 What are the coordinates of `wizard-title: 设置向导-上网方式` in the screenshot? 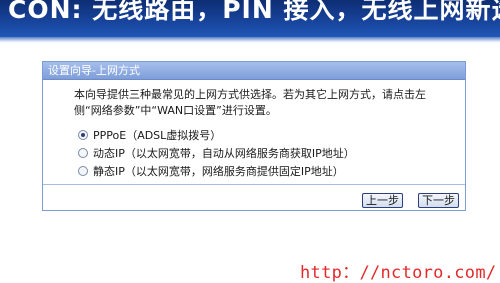 It's located at (254, 71).